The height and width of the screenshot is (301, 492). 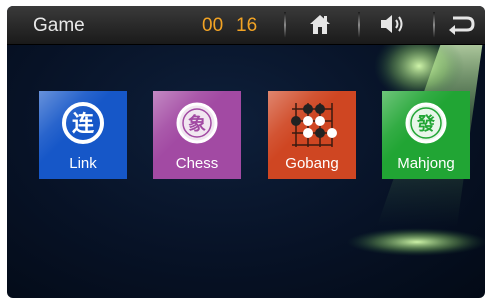 I want to click on page-title: Game, so click(x=59, y=25).